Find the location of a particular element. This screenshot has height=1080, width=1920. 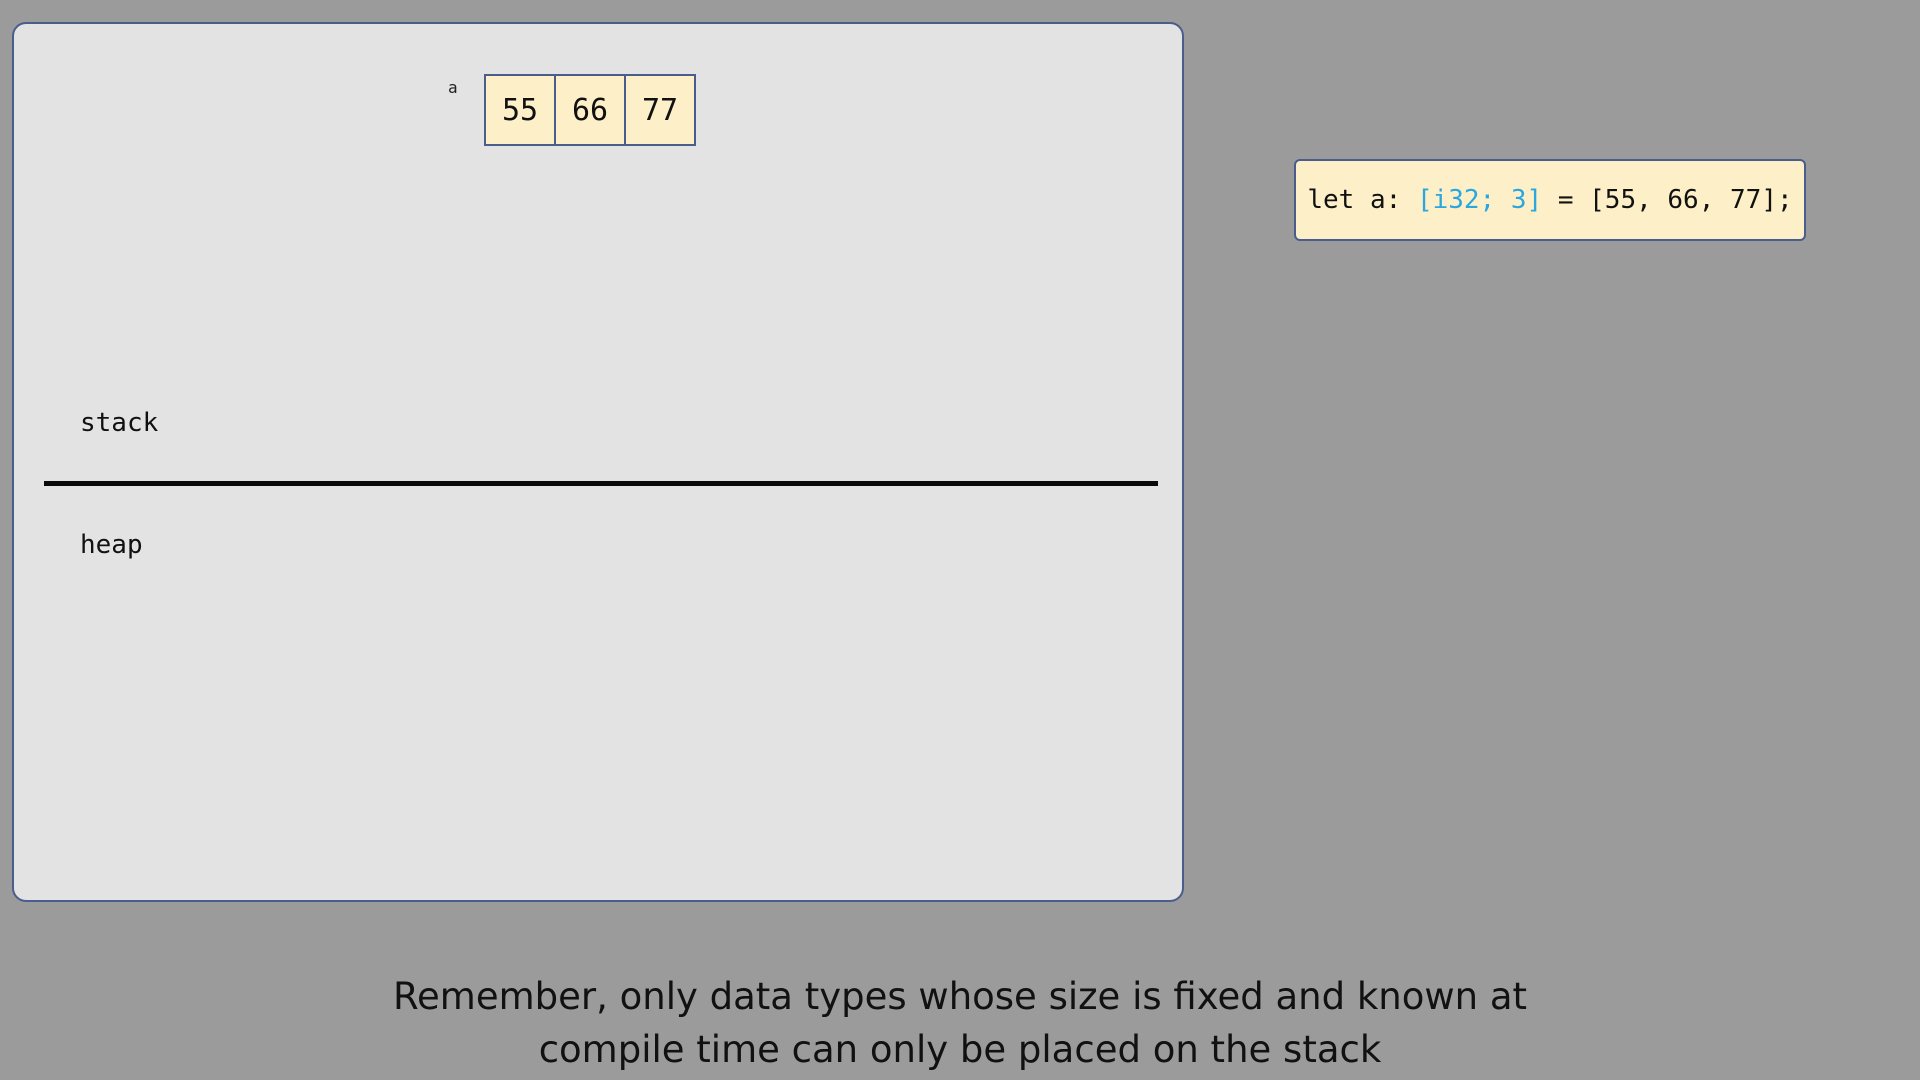

variable-name-label: a is located at coordinates (453, 87).